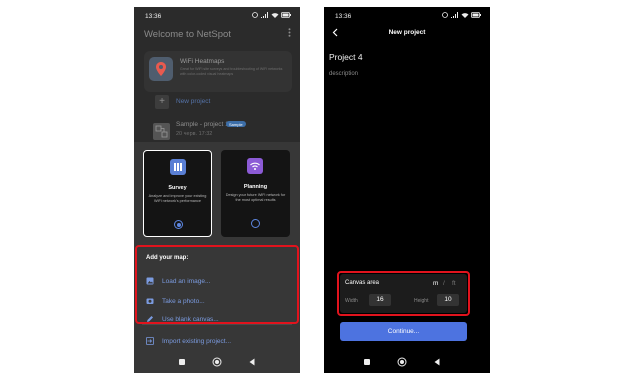 The image size is (620, 380). I want to click on plus-icon: +, so click(162, 102).